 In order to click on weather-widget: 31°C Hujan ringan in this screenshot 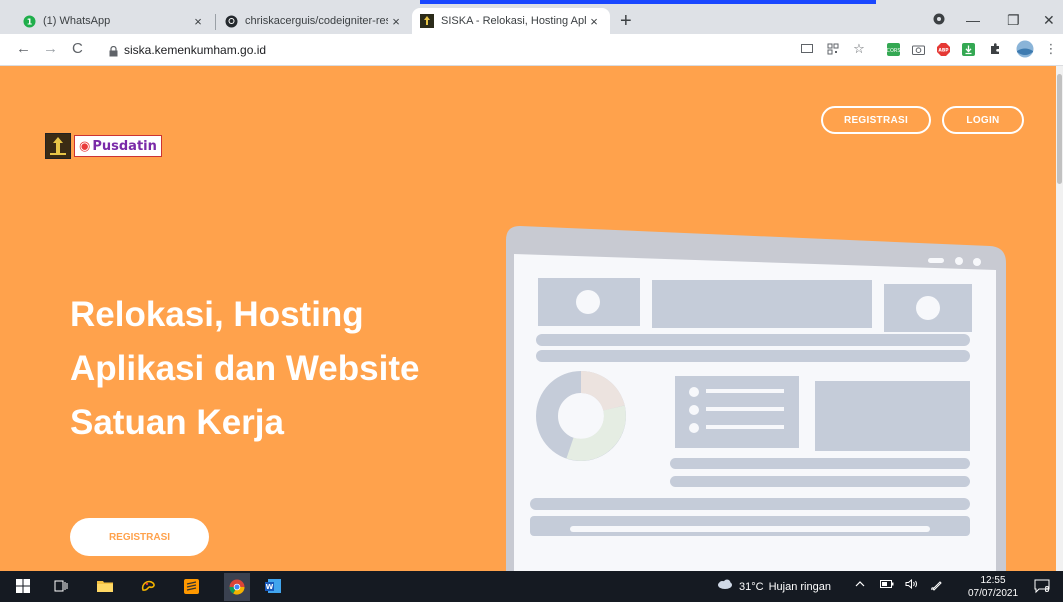, I will do `click(774, 586)`.